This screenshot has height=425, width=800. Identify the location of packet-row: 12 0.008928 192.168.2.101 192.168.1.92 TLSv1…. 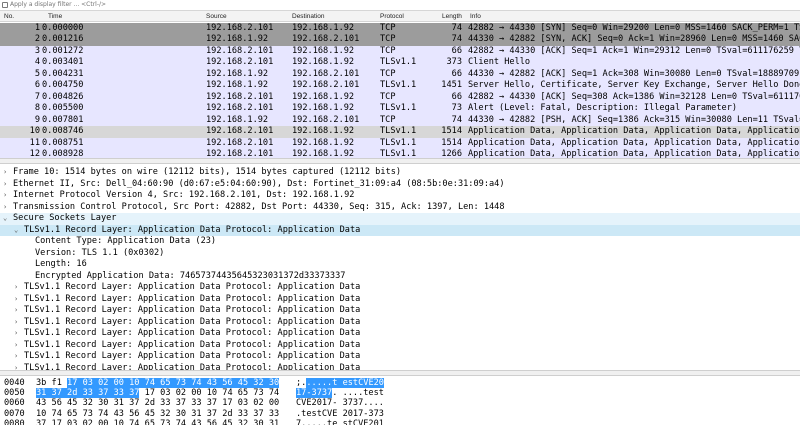
(400, 153).